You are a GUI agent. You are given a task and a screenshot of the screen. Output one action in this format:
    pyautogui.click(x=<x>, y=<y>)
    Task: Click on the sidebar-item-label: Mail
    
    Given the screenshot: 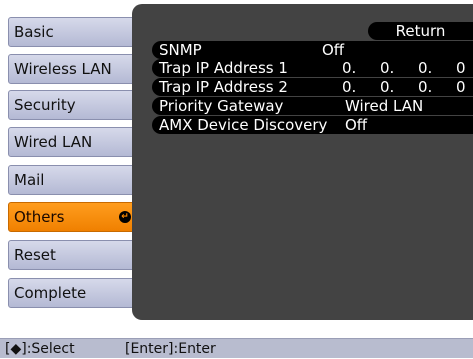 What is the action you would take?
    pyautogui.click(x=29, y=180)
    